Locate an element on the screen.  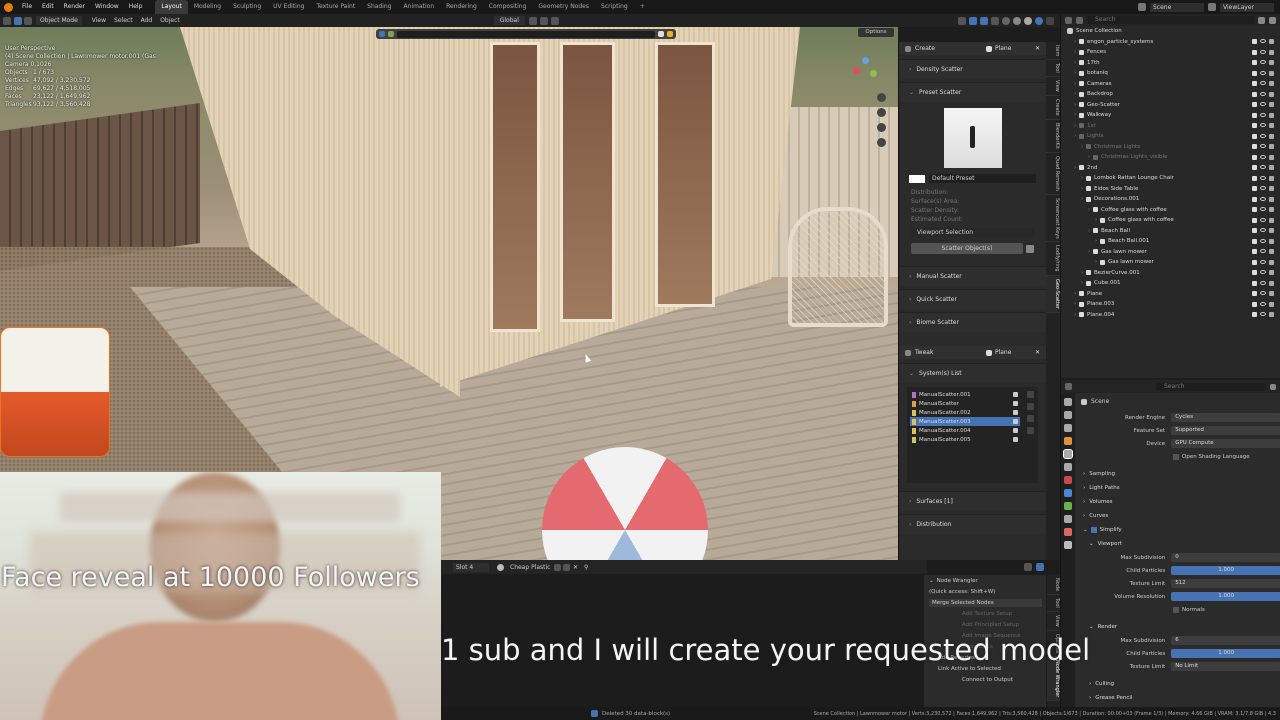
tab-view: View is located at coordinates (1053, 86).